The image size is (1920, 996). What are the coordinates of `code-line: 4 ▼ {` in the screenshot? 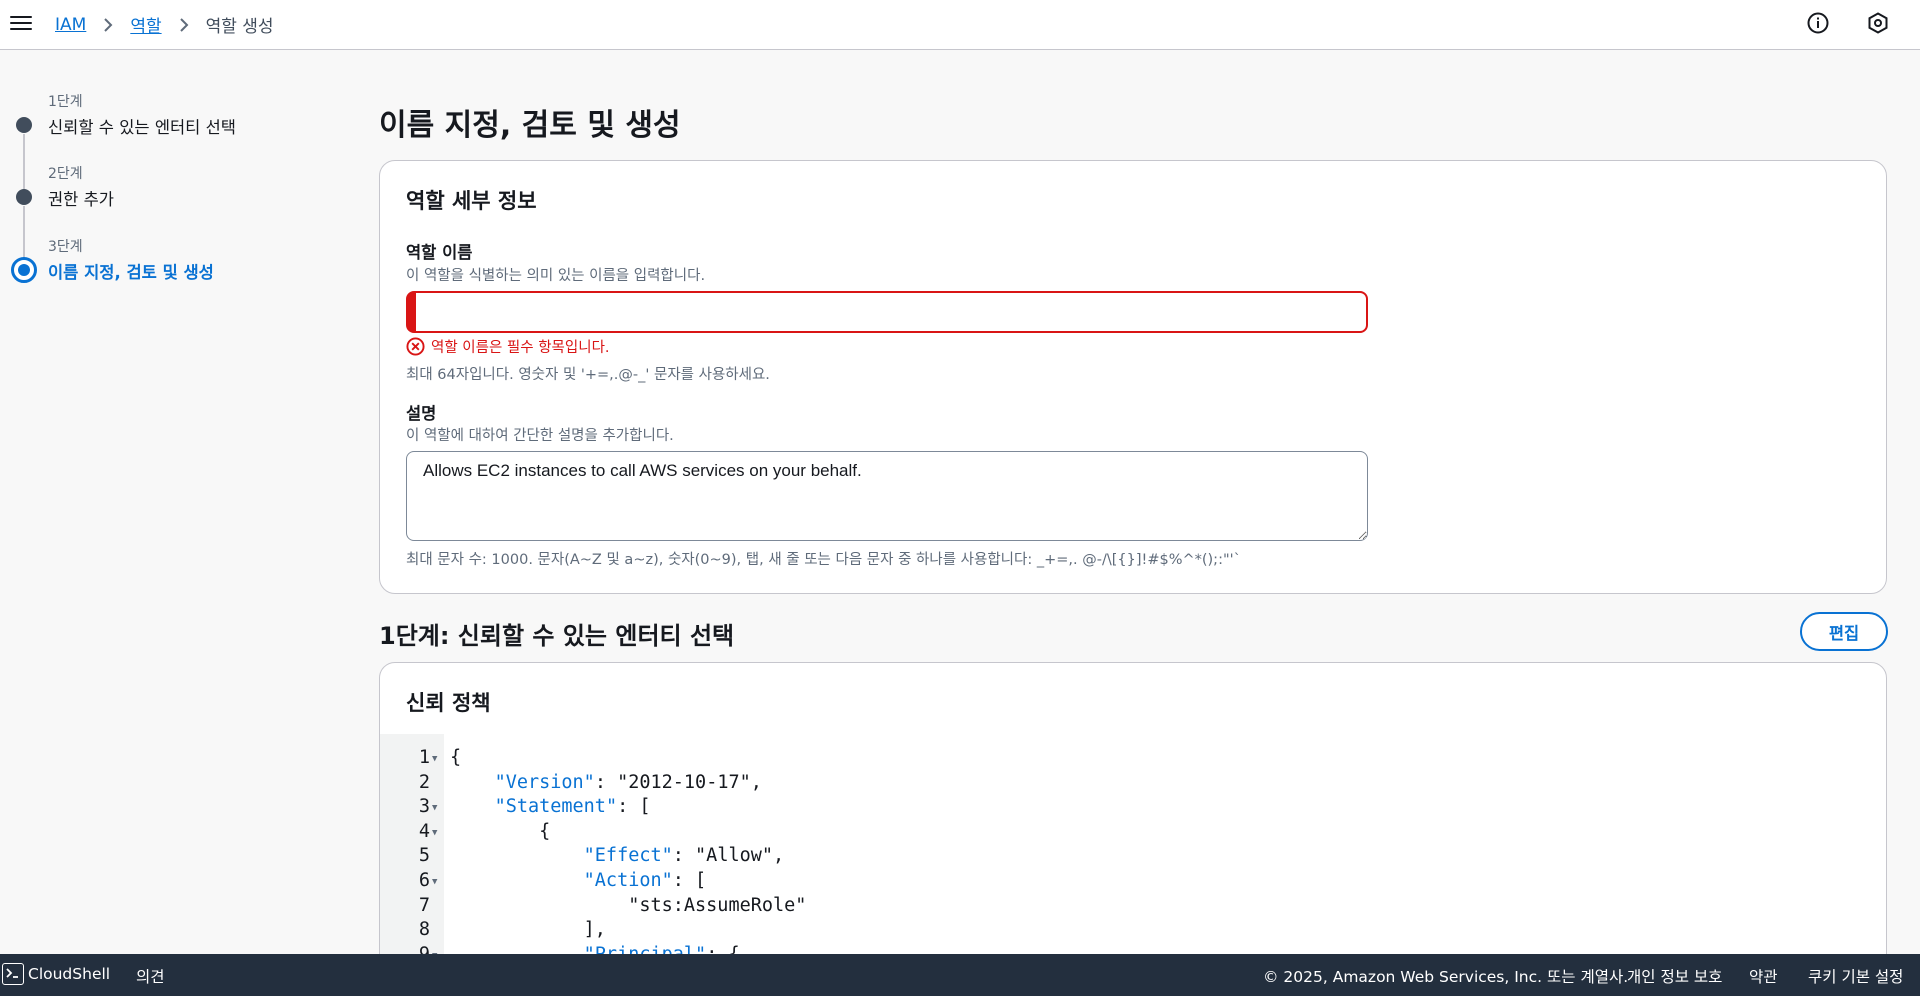 It's located at (1133, 832).